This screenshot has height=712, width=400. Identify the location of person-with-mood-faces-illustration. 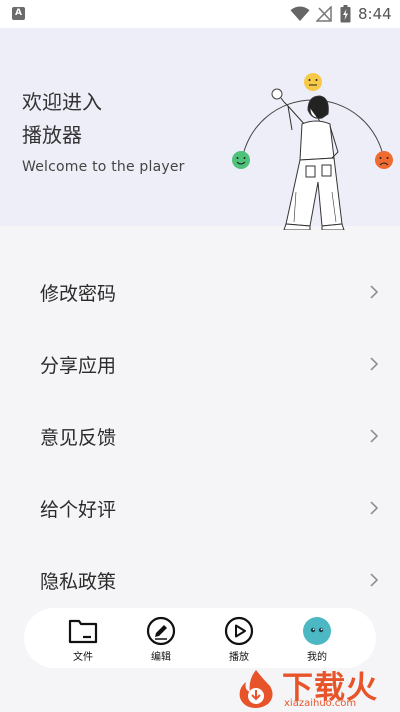
(312, 151).